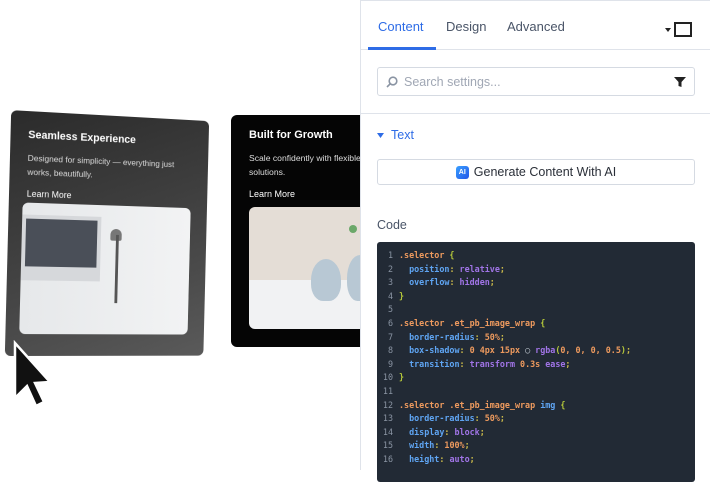 The width and height of the screenshot is (710, 482). What do you see at coordinates (536, 338) in the screenshot?
I see `code-line: 7 border-radius: 50%;` at bounding box center [536, 338].